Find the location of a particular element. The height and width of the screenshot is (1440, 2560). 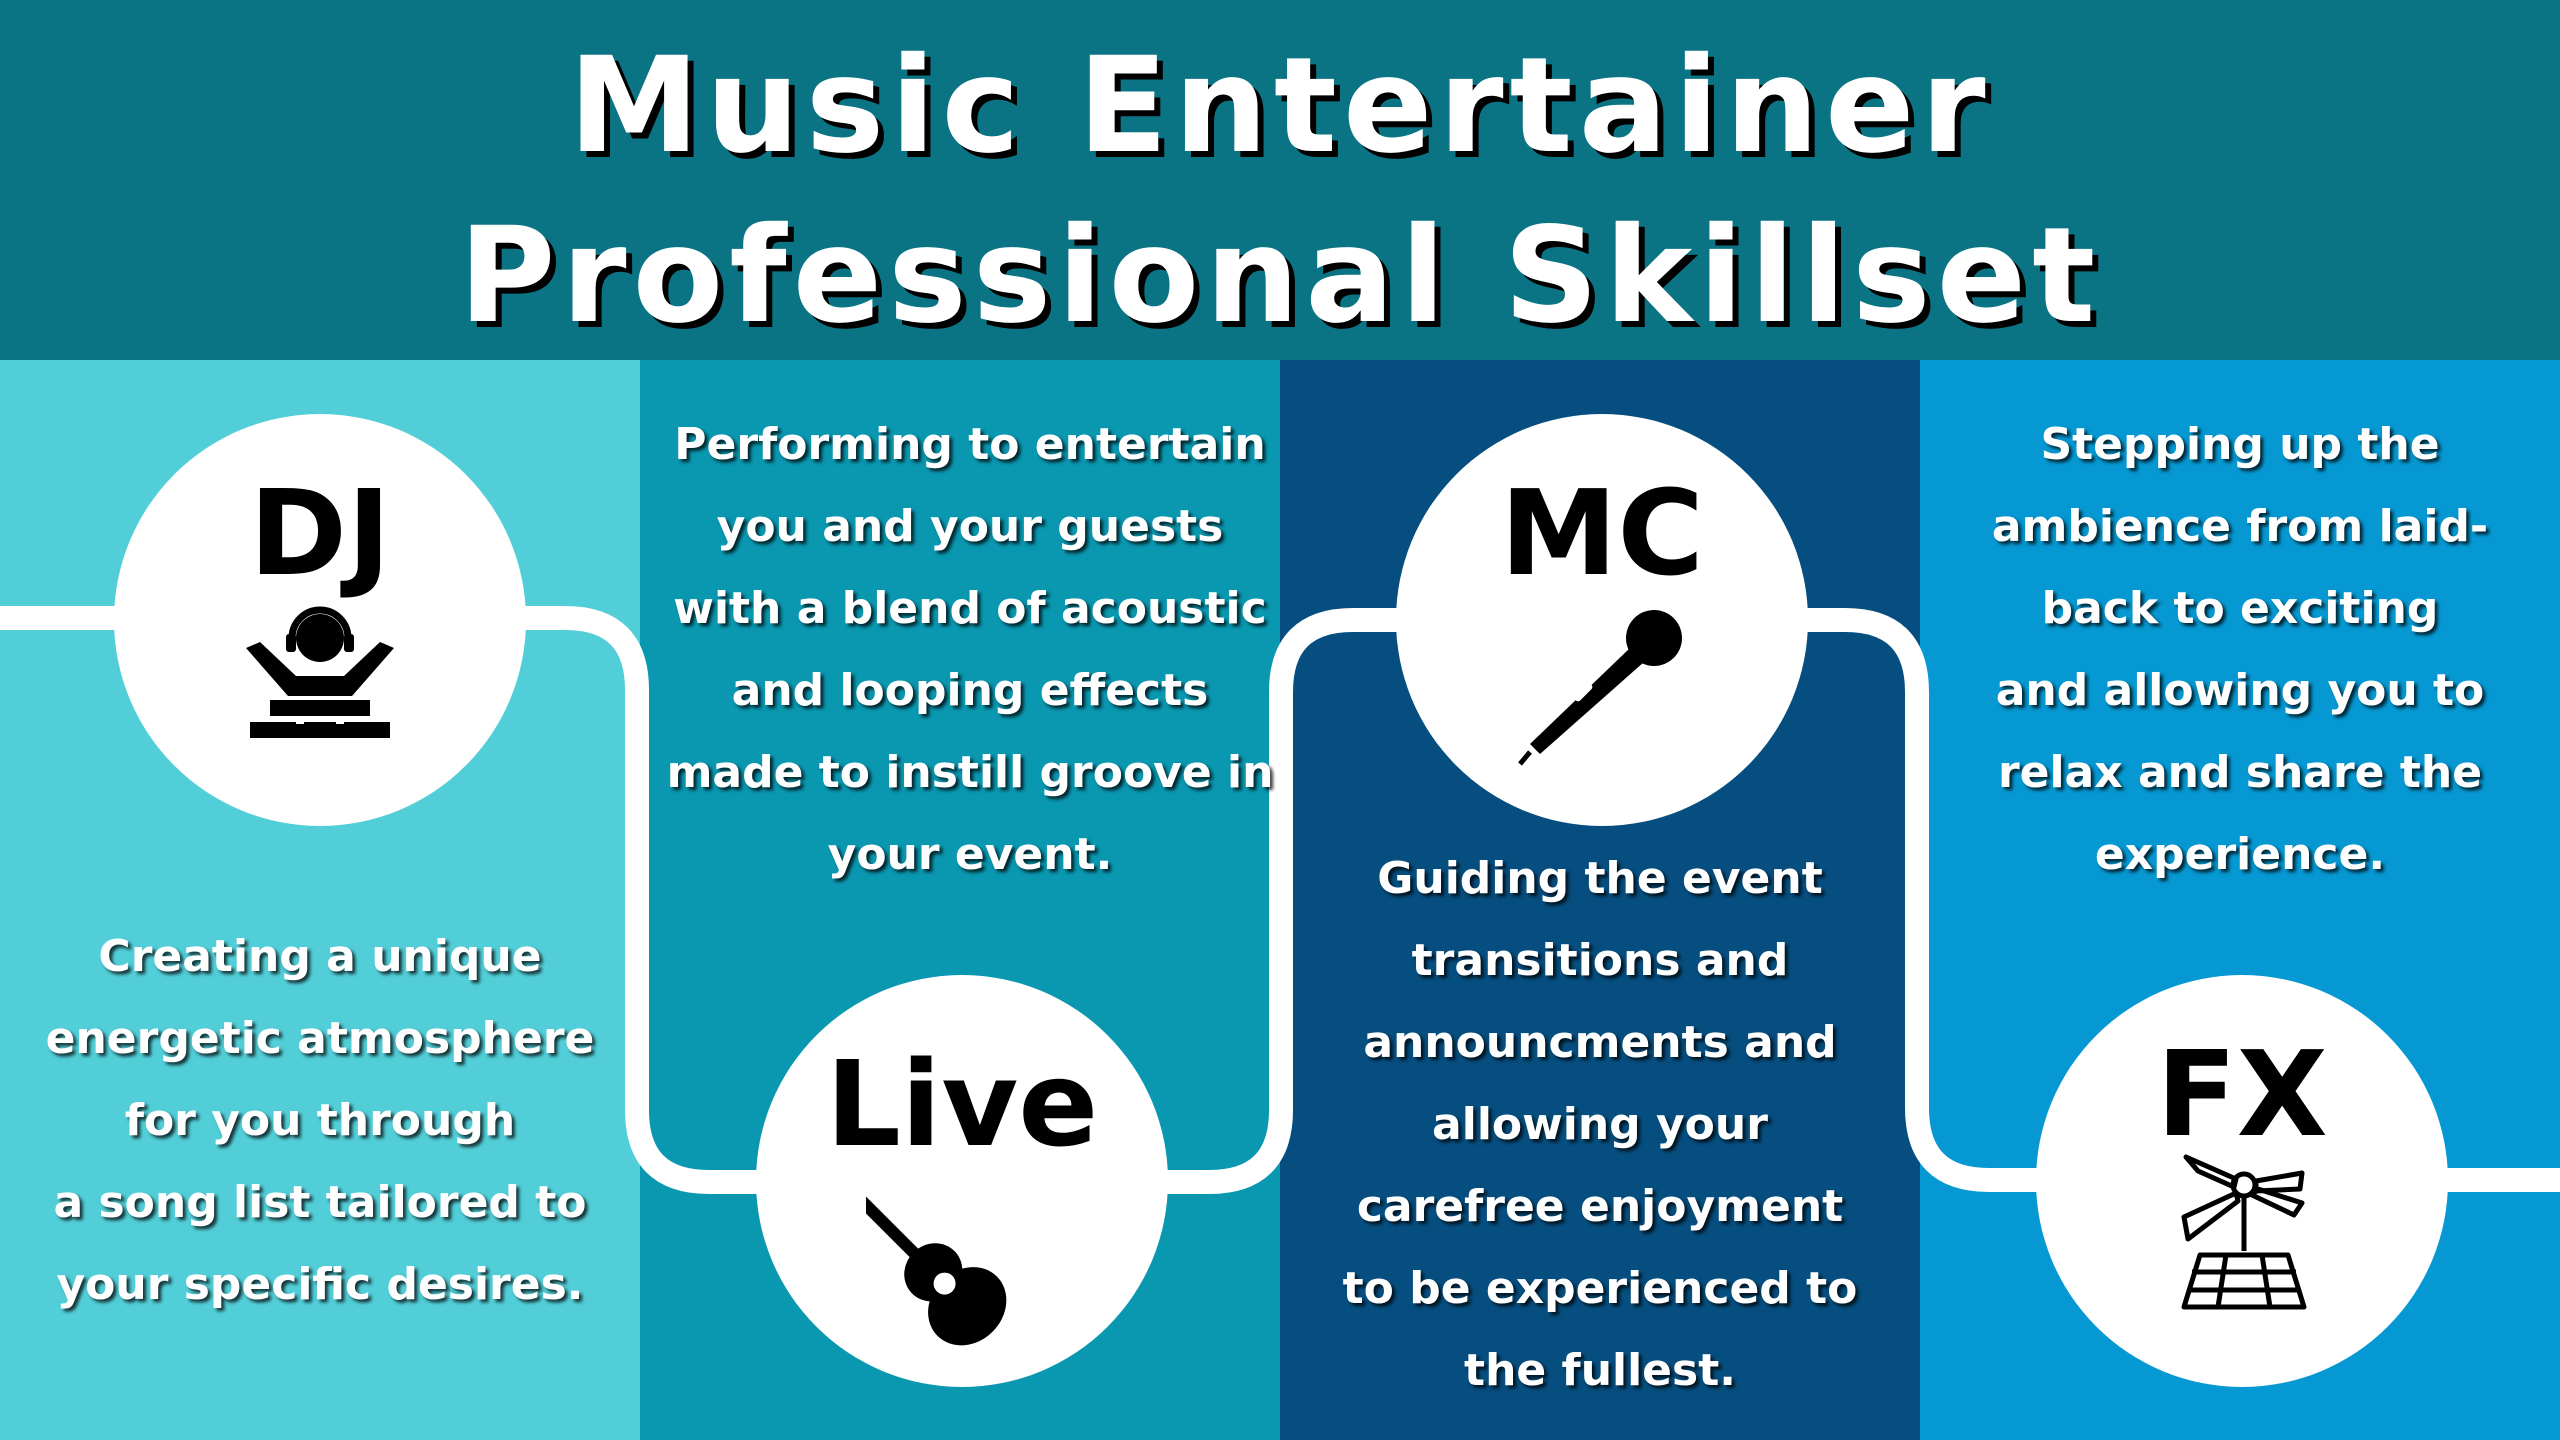

live-description-line: with a blend of acoustic is located at coordinates (970, 608).